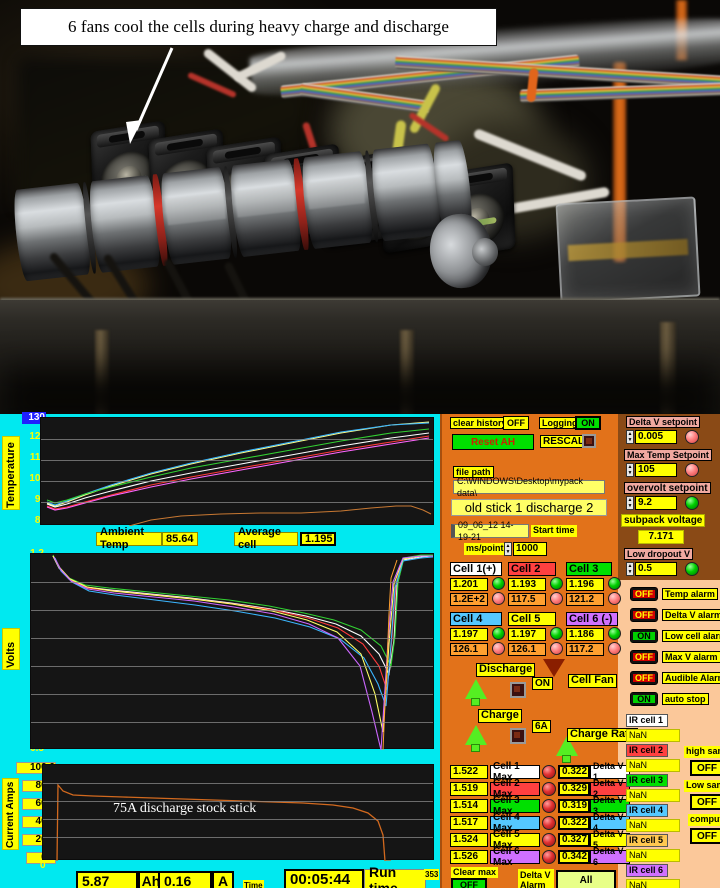  I want to click on auto-stop-toggle: ON, so click(644, 699).